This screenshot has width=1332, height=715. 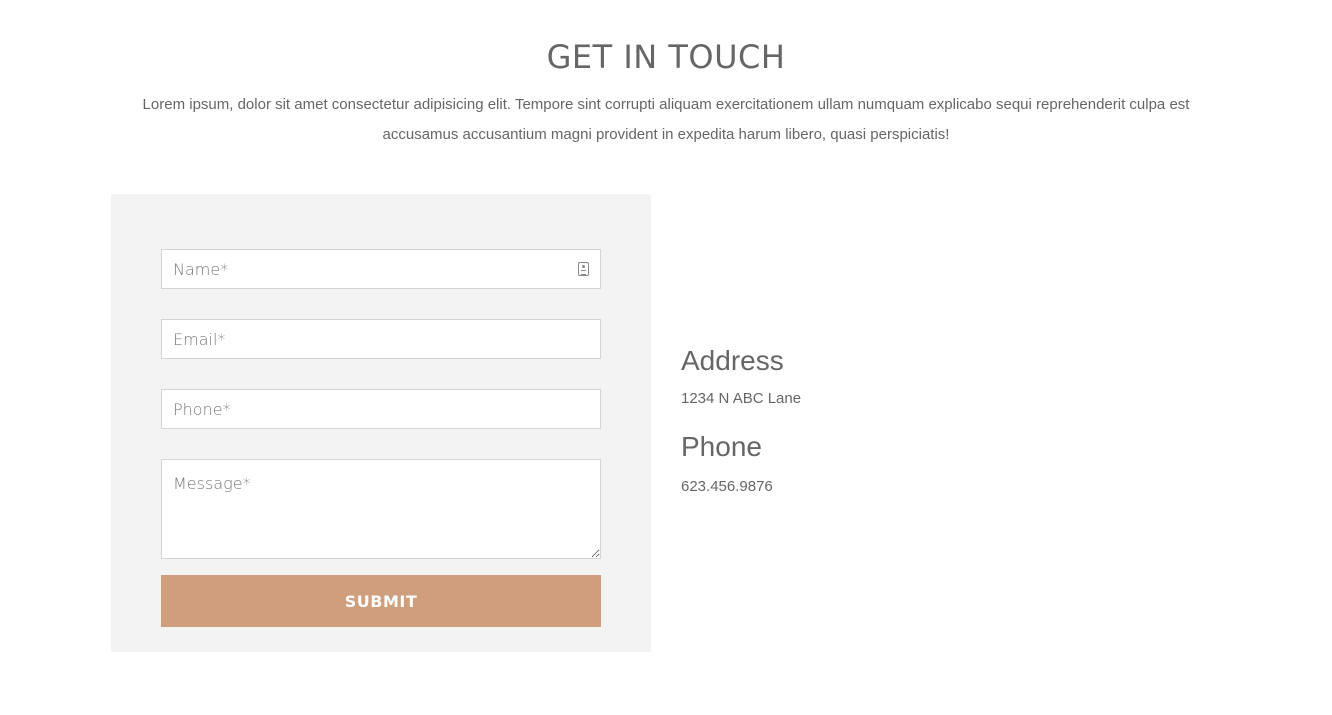 I want to click on message-textarea, so click(x=381, y=509).